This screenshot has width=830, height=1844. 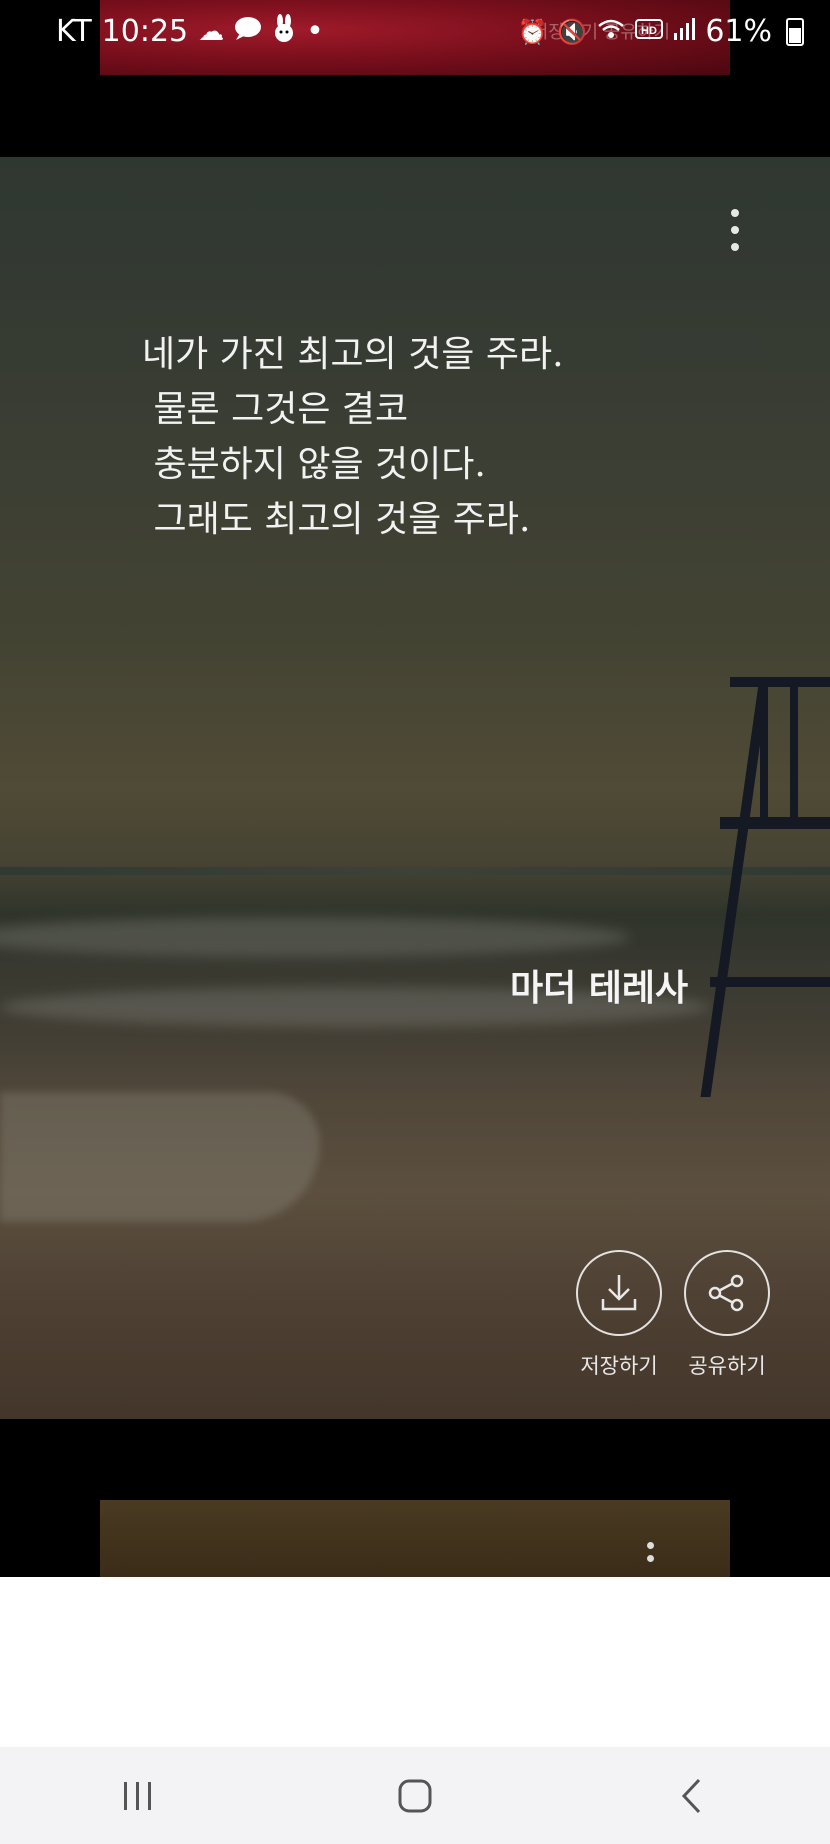 I want to click on download-icon, so click(x=619, y=1293).